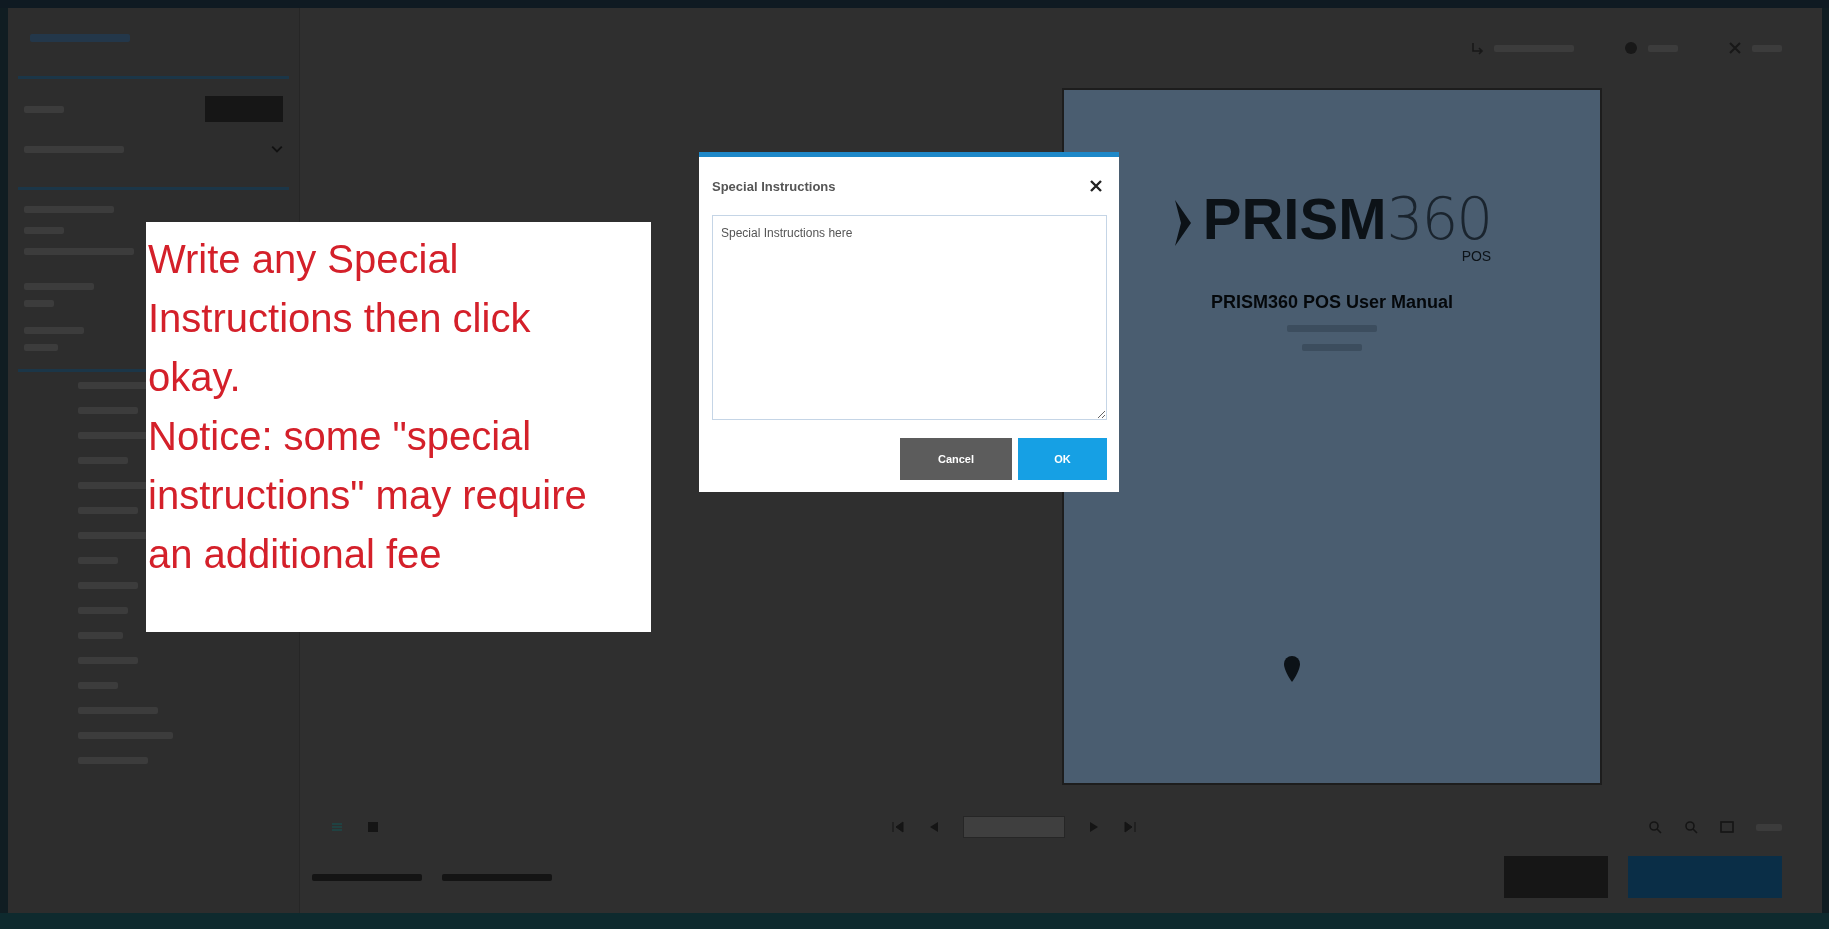 This screenshot has height=929, width=1829. Describe the element at coordinates (340, 318) in the screenshot. I see `annotation-text: Write any Special Instructions then click okay.` at that location.